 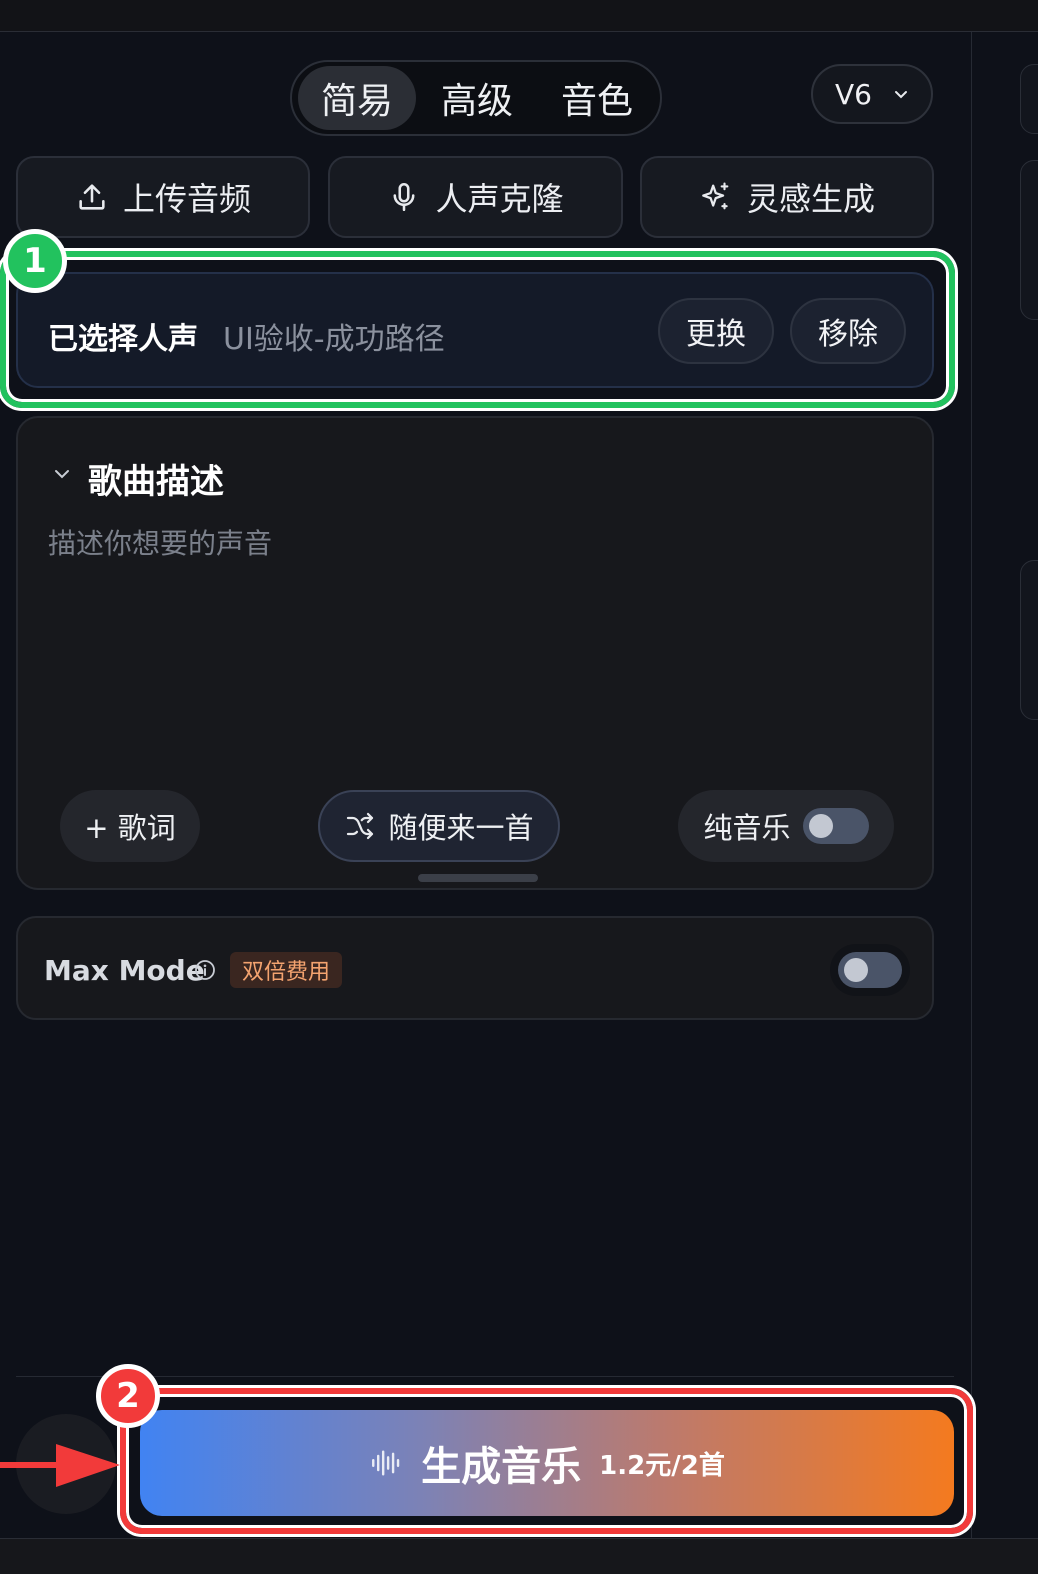 What do you see at coordinates (386, 1463) in the screenshot?
I see `waveform-icon` at bounding box center [386, 1463].